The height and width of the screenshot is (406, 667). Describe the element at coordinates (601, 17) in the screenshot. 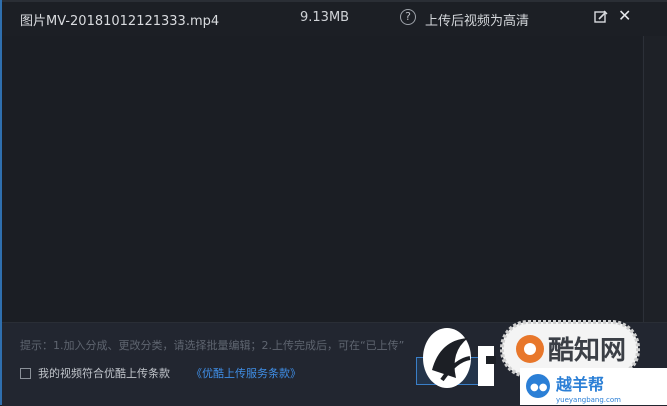

I see `edit-icon` at that location.